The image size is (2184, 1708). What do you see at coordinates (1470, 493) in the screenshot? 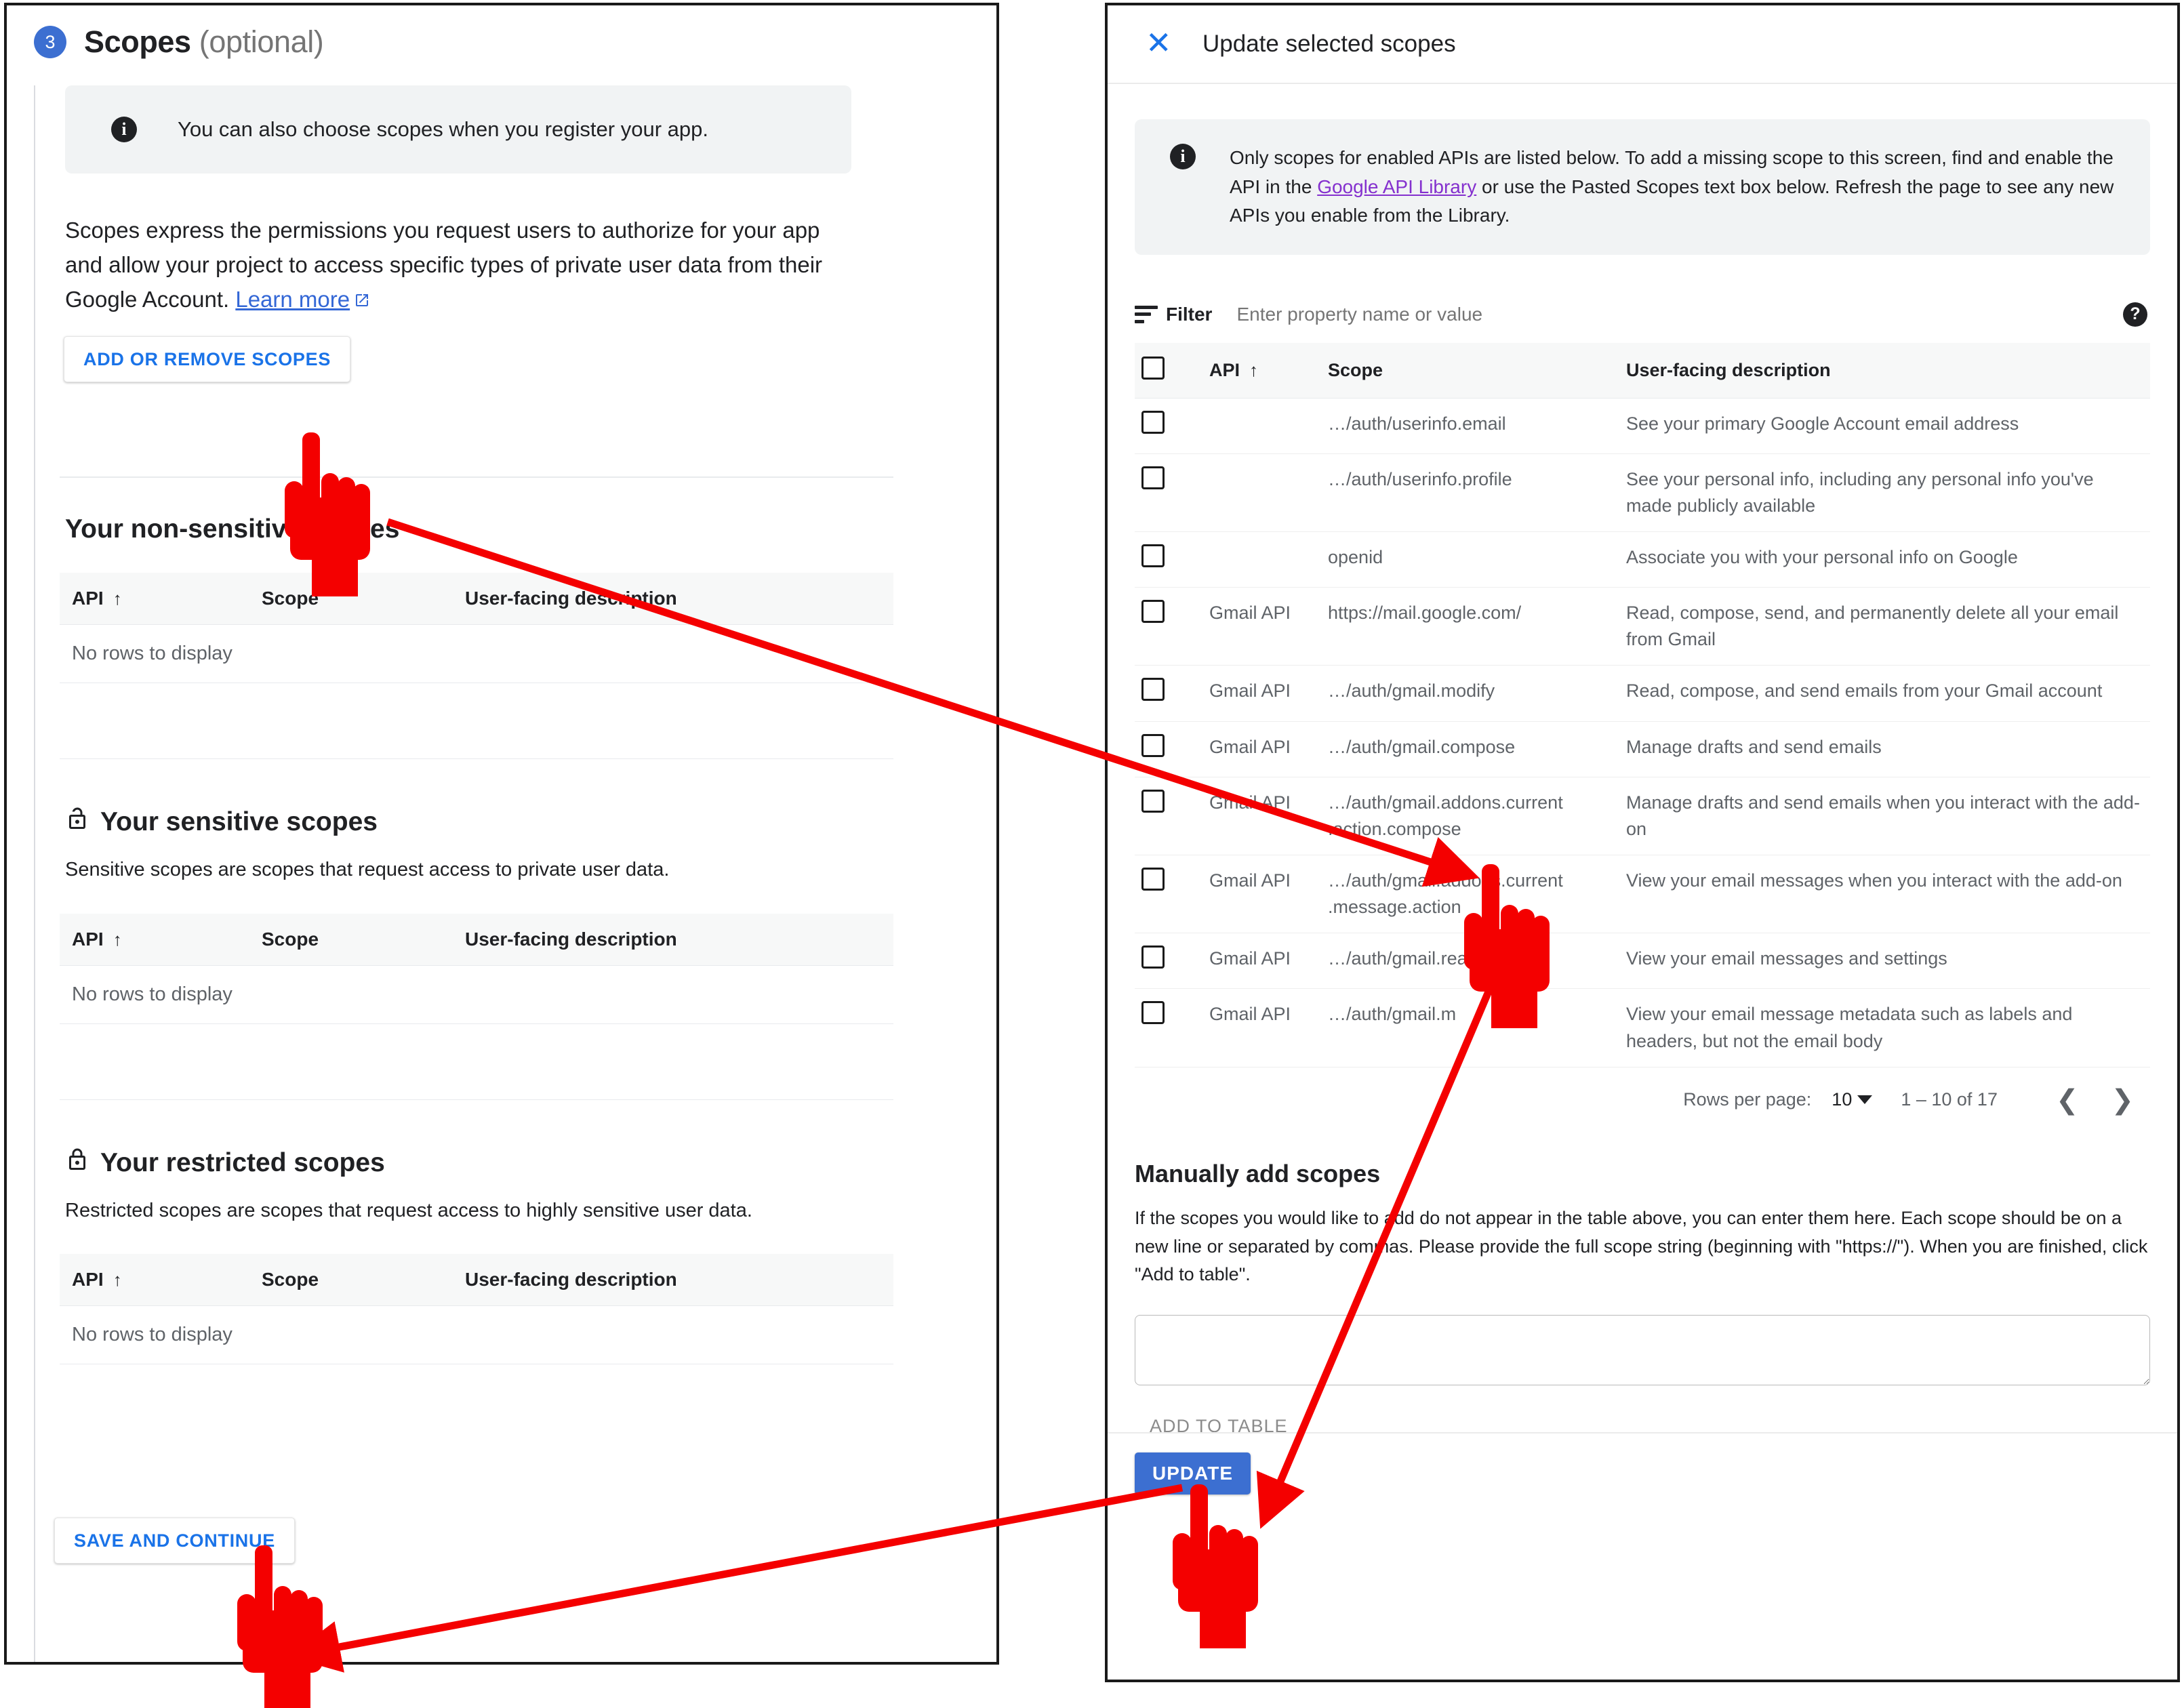
I see `cell-scope: …/auth/userinfo.profile` at bounding box center [1470, 493].